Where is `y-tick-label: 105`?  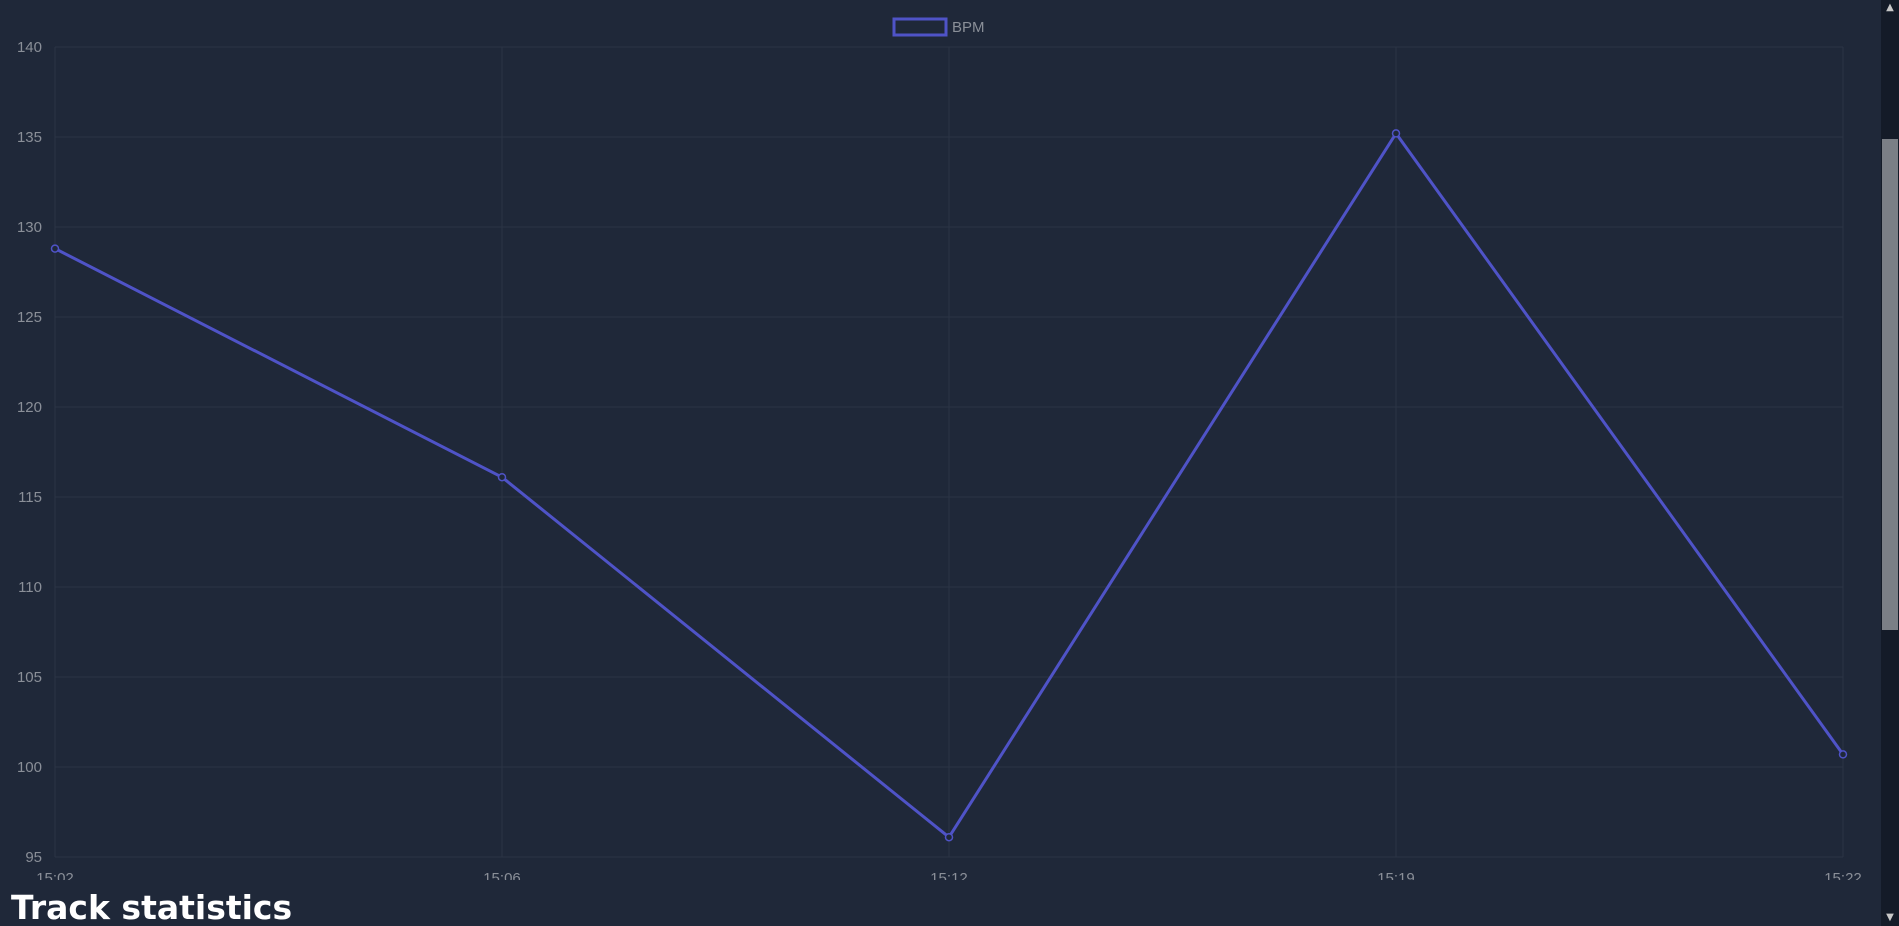 y-tick-label: 105 is located at coordinates (29, 677).